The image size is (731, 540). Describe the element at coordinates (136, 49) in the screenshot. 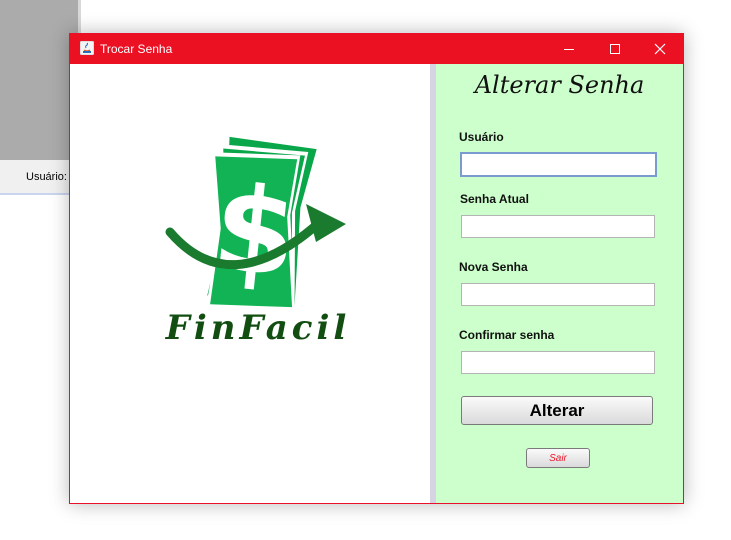

I see `window-title: Trocar Senha` at that location.